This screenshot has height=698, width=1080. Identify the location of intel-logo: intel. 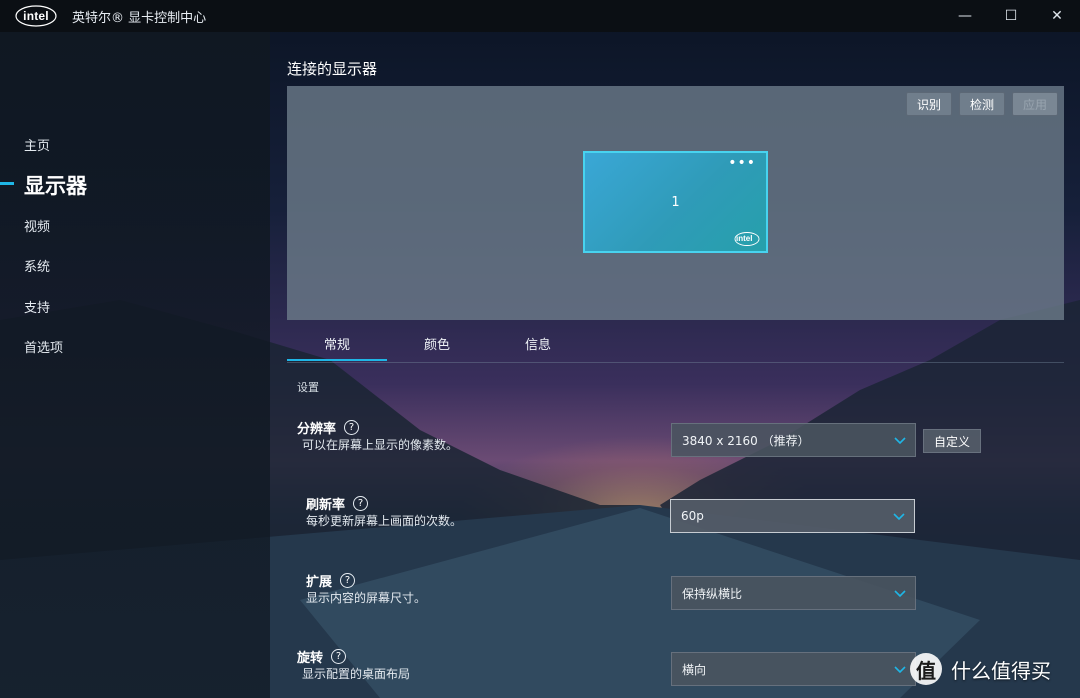
(36, 16).